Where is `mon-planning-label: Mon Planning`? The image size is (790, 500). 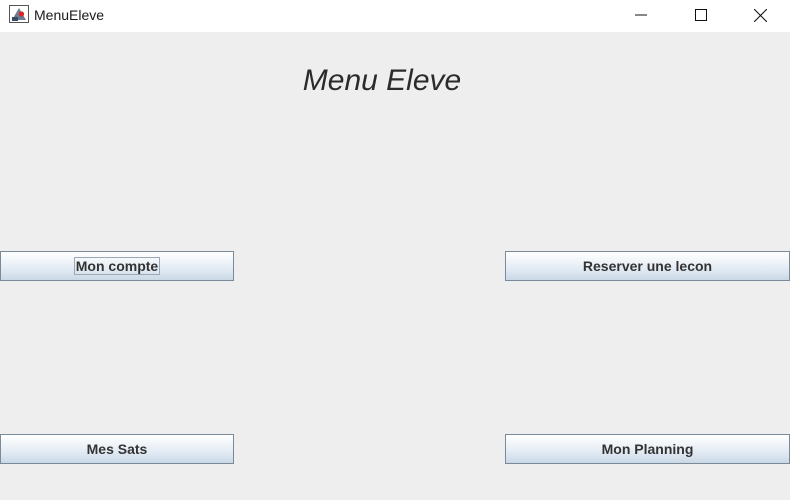
mon-planning-label: Mon Planning is located at coordinates (647, 449).